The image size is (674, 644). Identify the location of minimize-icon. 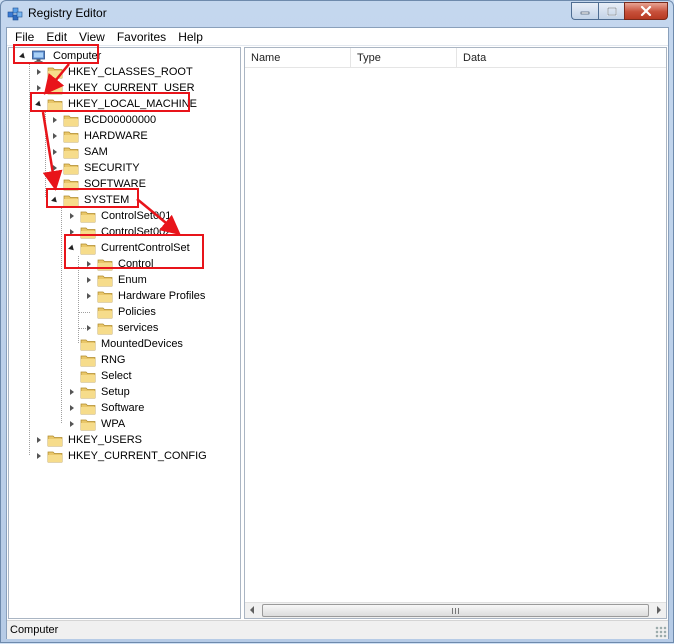
(585, 13).